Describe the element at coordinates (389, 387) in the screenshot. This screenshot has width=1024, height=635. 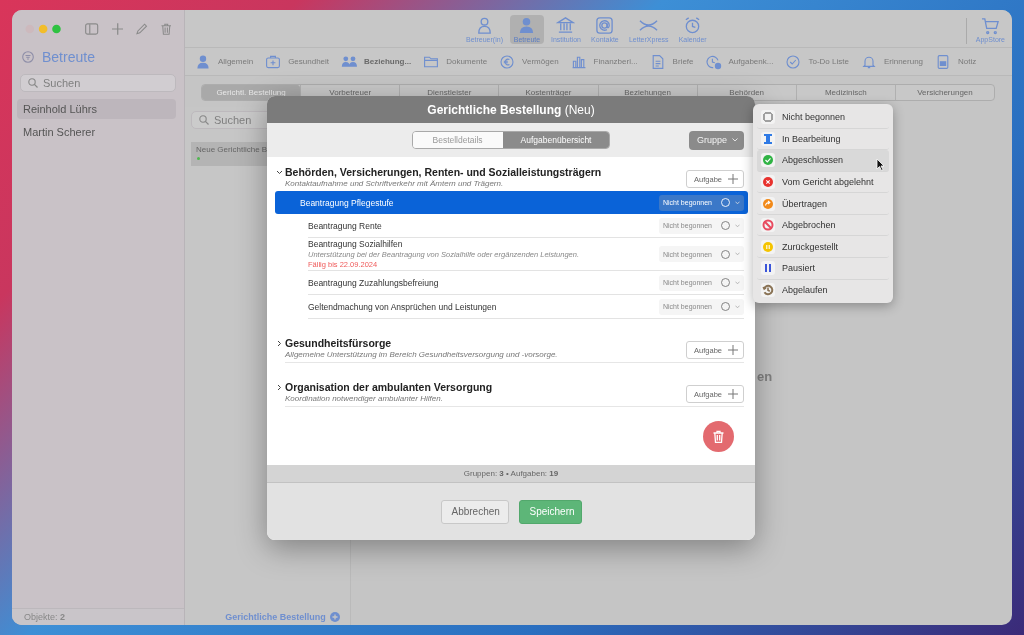
I see `group-title: Organisation der ambulanten Versorgung` at that location.